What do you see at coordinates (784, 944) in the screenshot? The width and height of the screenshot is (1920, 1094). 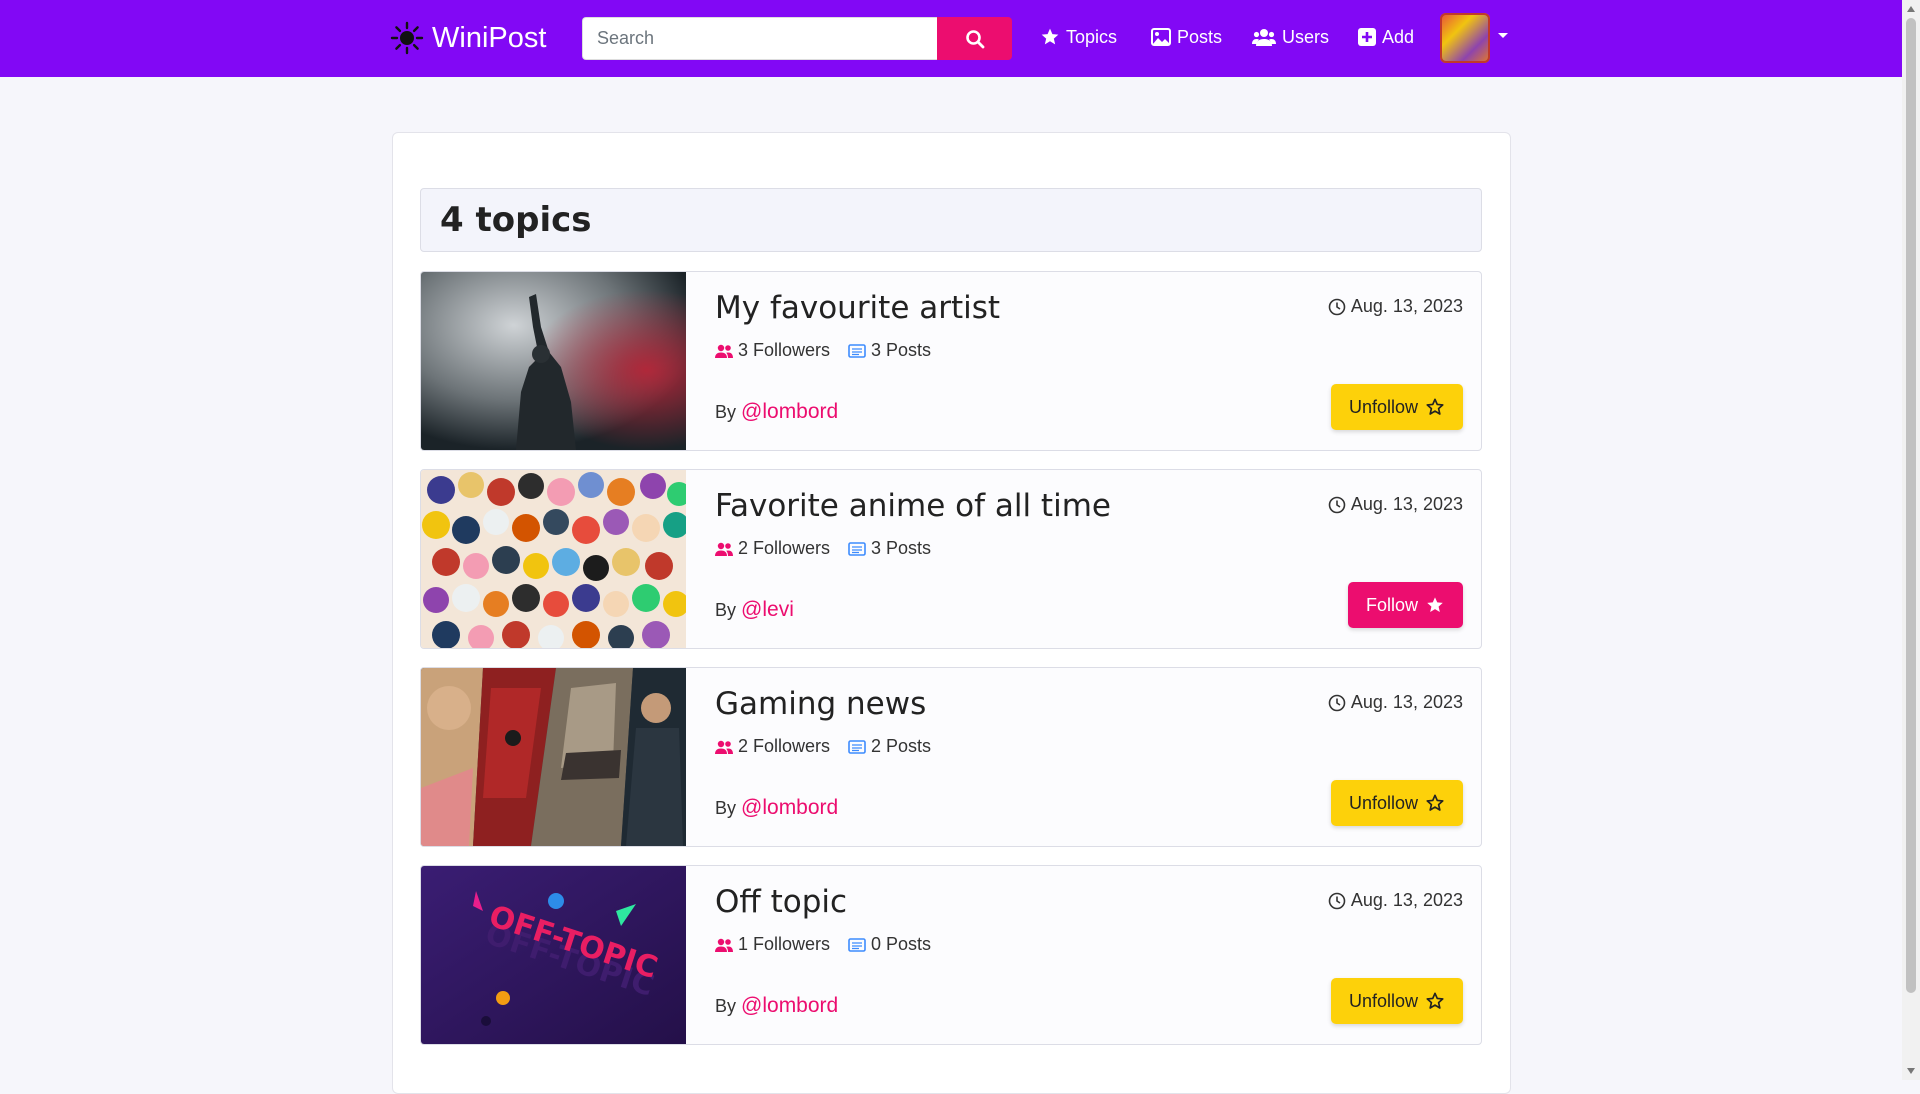 I see `followers-text: 1 Followers` at bounding box center [784, 944].